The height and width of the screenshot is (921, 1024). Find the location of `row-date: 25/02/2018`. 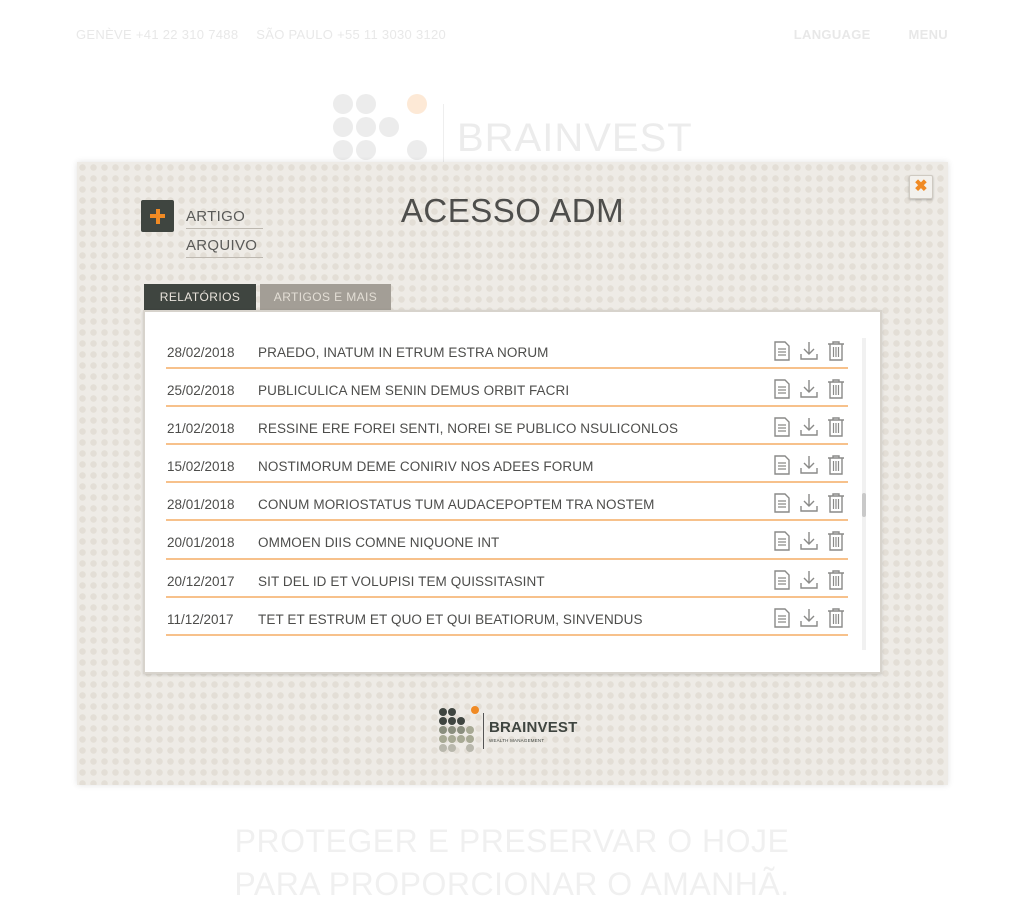

row-date: 25/02/2018 is located at coordinates (201, 391).